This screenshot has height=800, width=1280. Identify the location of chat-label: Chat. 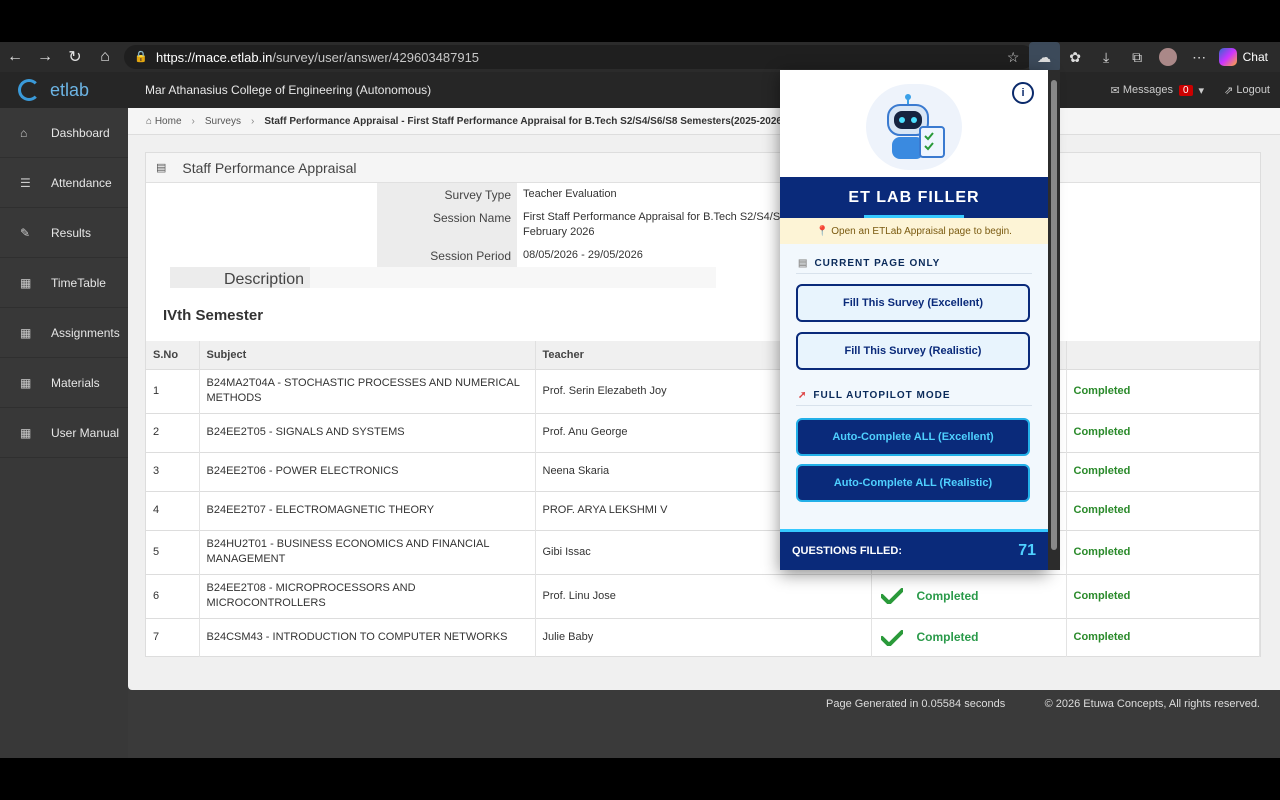
(1255, 57).